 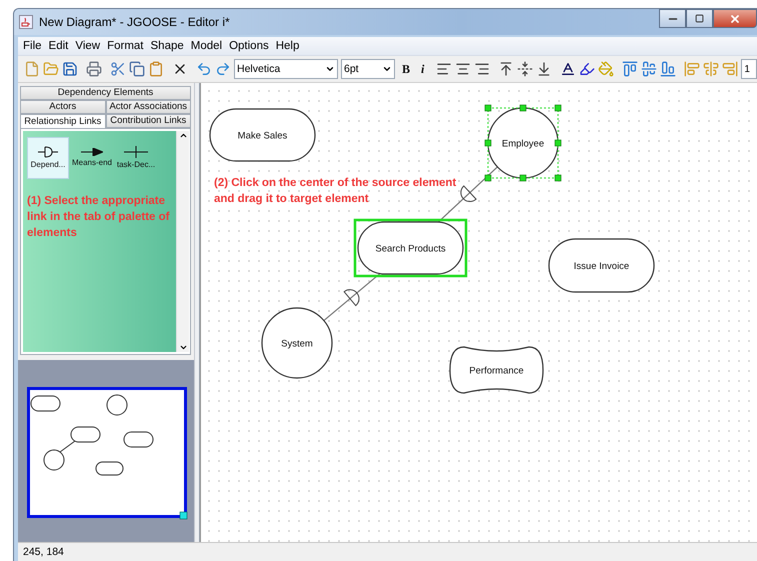 I want to click on paste-icon, so click(x=156, y=69).